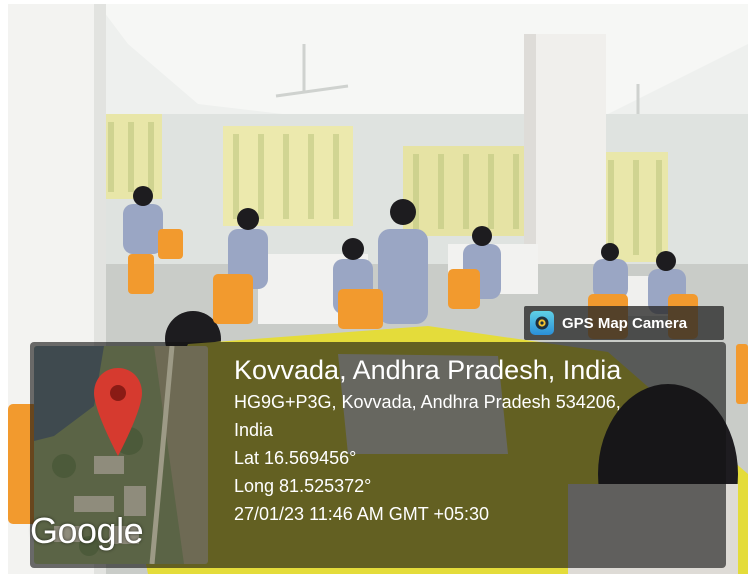 The image size is (752, 578). Describe the element at coordinates (254, 430) in the screenshot. I see `address-line-2: India` at that location.